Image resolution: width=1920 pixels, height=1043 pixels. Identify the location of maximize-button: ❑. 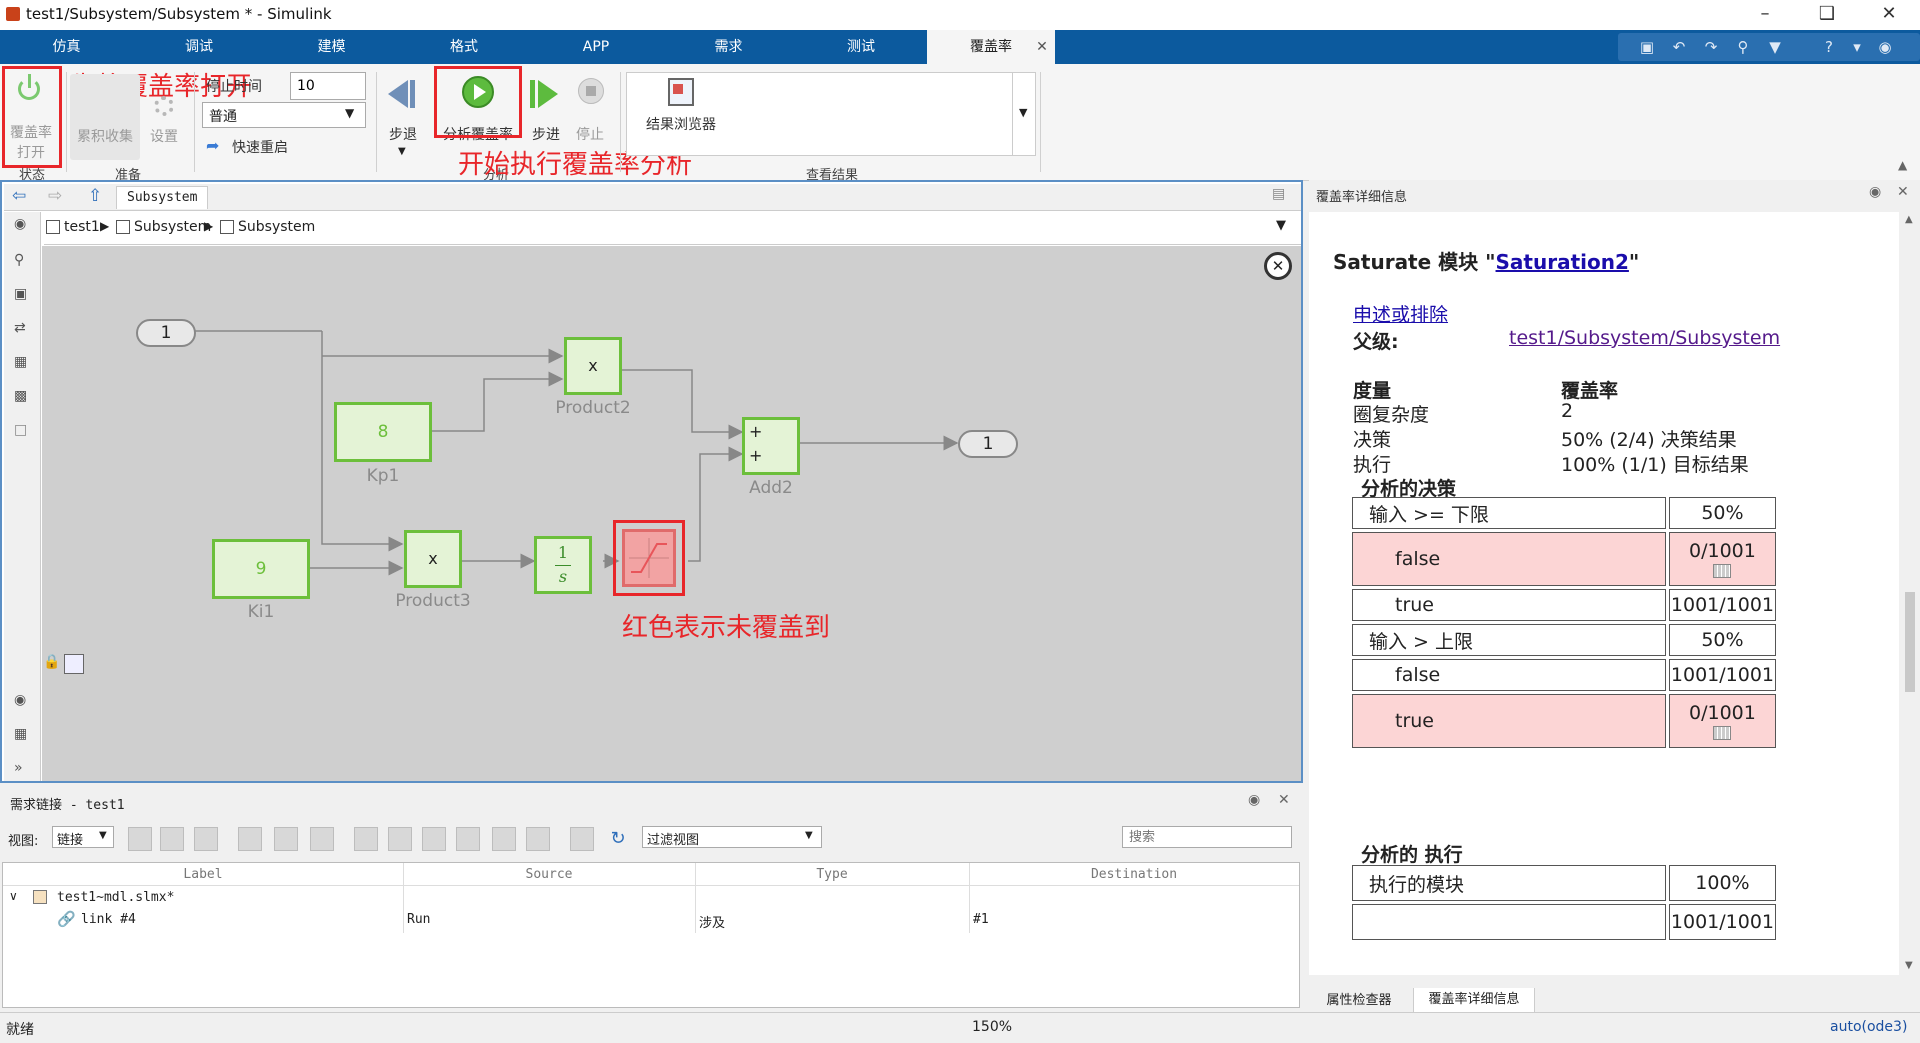
(1827, 15).